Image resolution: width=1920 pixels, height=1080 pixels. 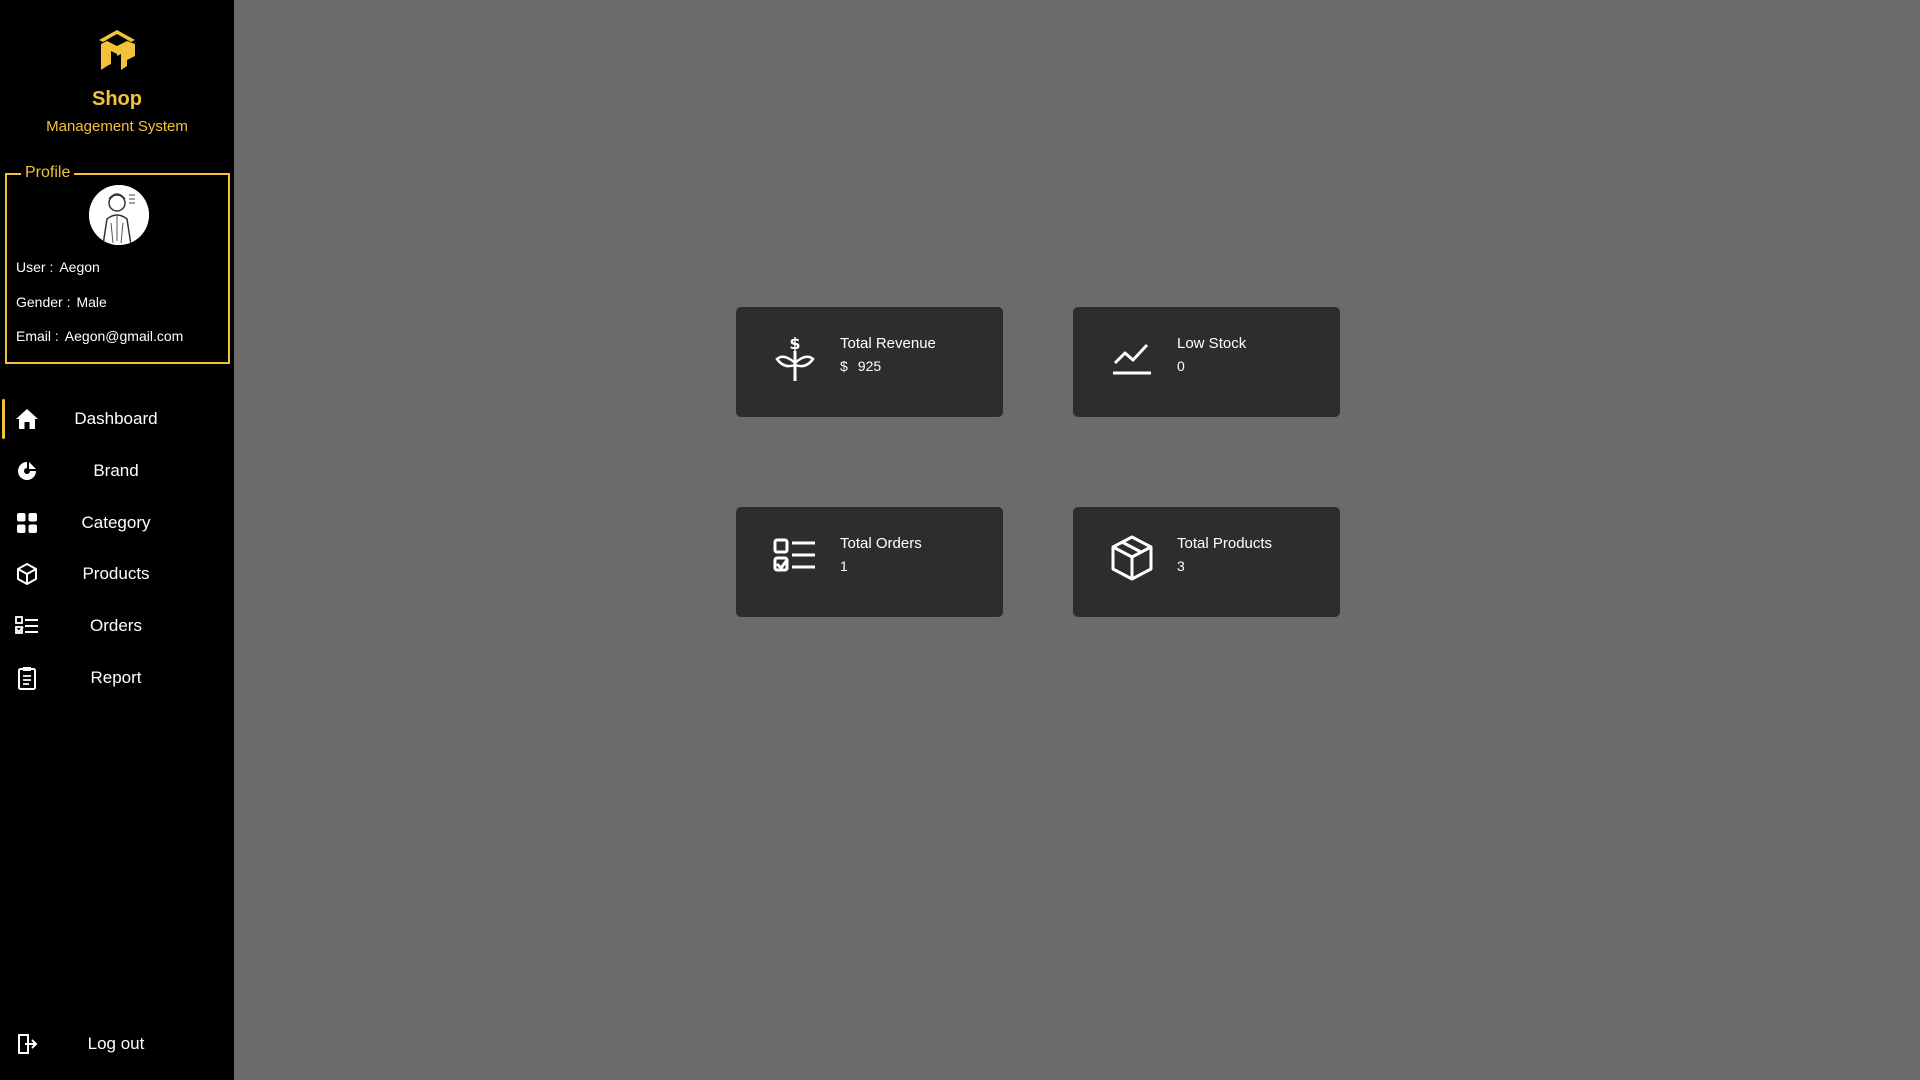 I want to click on email-label: Email :, so click(x=37, y=336).